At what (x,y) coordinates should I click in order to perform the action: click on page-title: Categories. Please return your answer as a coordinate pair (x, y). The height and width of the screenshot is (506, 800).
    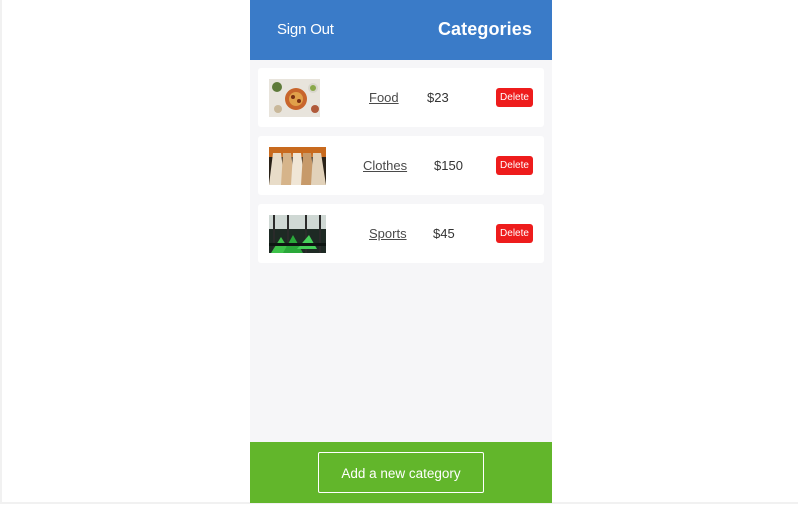
    Looking at the image, I should click on (484, 29).